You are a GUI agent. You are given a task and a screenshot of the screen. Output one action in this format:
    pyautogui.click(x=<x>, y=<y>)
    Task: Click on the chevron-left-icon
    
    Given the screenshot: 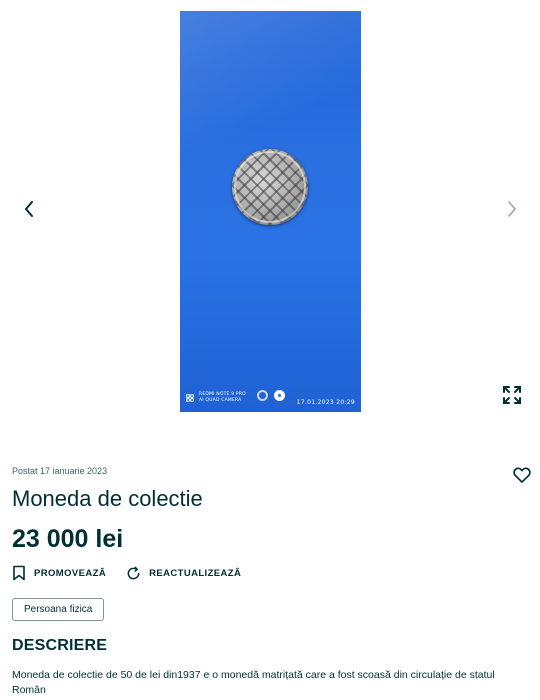 What is the action you would take?
    pyautogui.click(x=29, y=209)
    